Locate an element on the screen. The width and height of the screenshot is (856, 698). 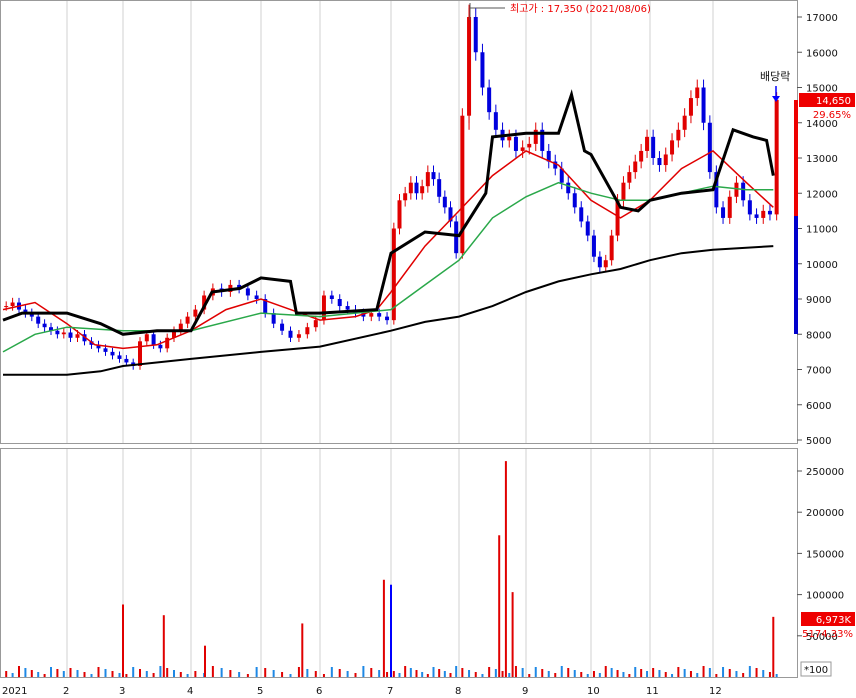
volume-tick-label: 100000 is located at coordinates (825, 596).